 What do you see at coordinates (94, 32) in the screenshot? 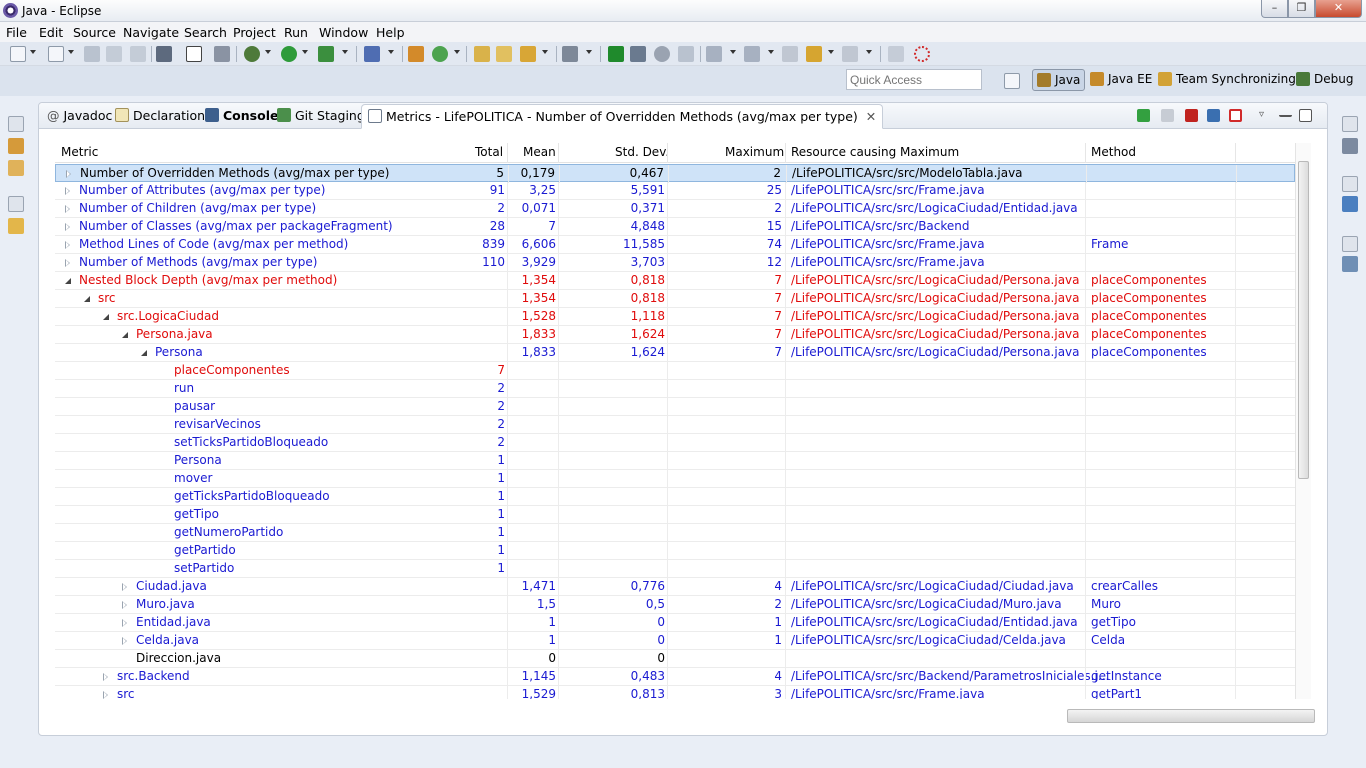
I see `menu-source: Source` at bounding box center [94, 32].